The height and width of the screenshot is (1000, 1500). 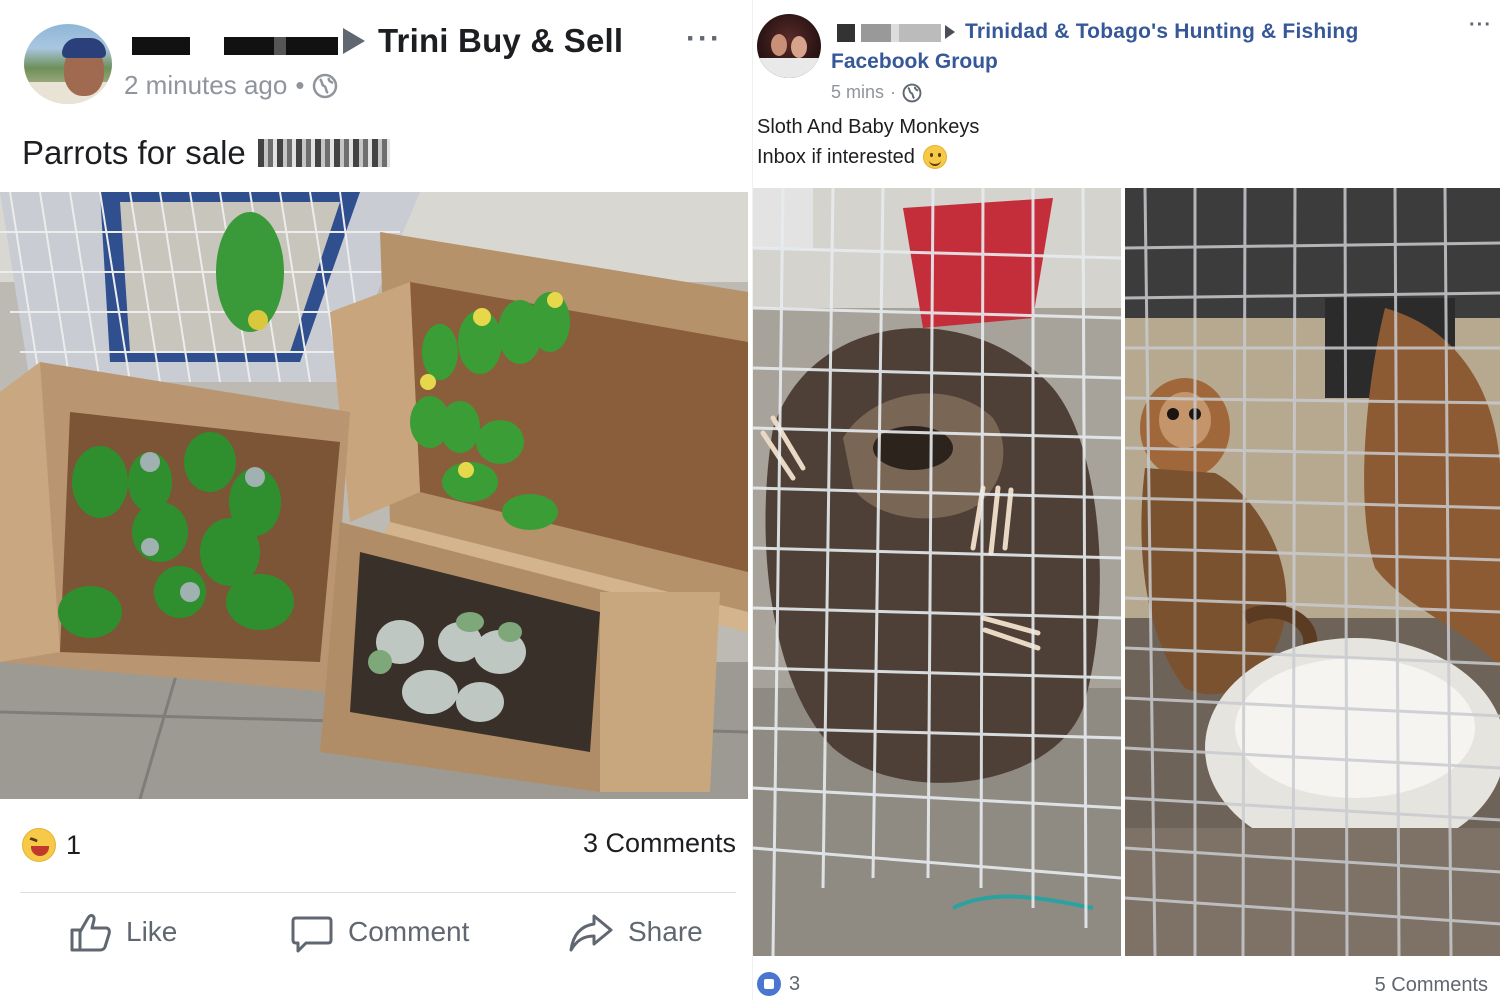 What do you see at coordinates (134, 152) in the screenshot?
I see `post-text-content: Parrots for sale` at bounding box center [134, 152].